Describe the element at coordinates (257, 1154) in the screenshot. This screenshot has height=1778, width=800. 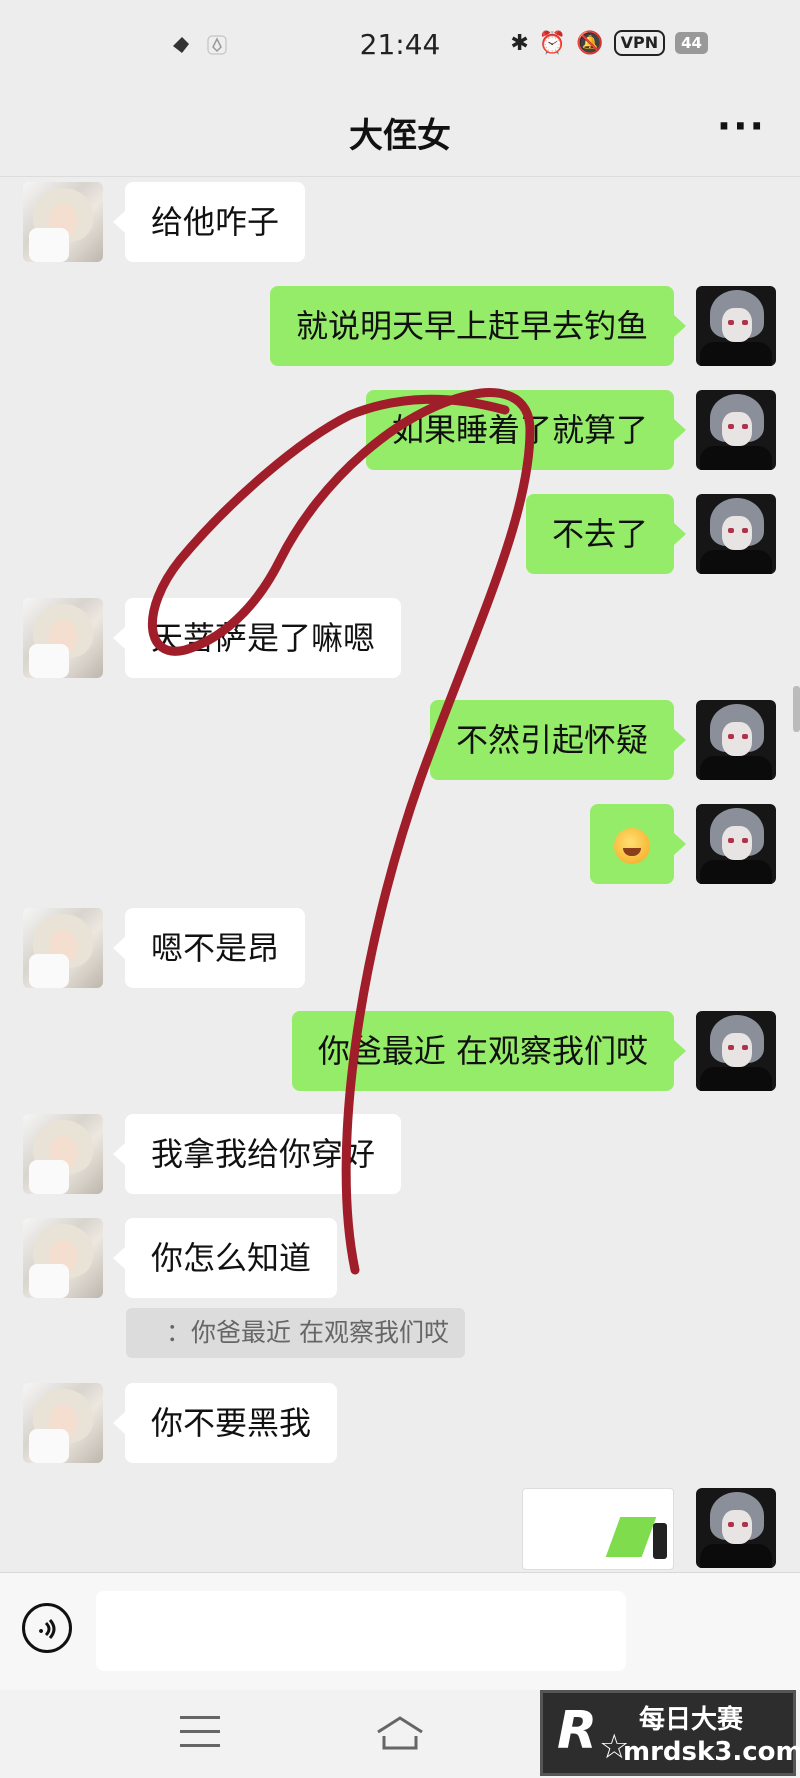
I see `incoming-message: 我拿我给你穿好` at that location.